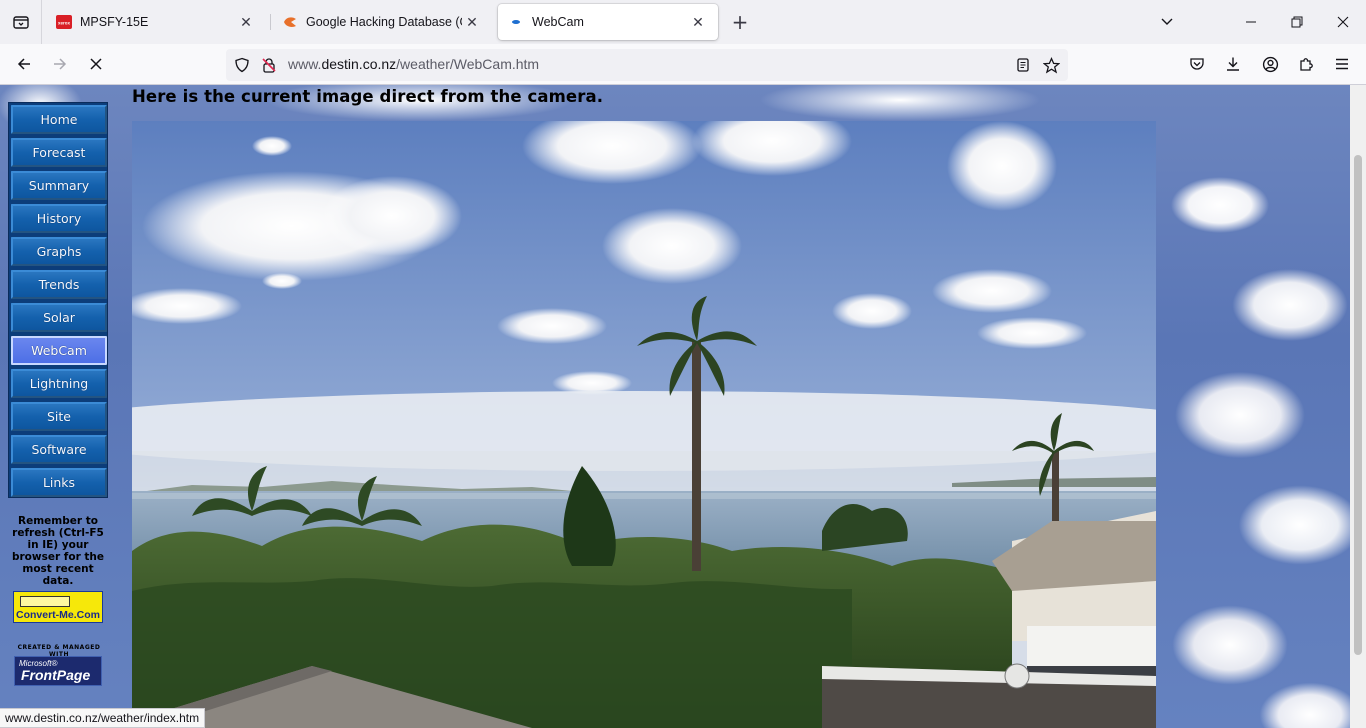  What do you see at coordinates (359, 64) in the screenshot?
I see `url-host: destin.co.nz` at bounding box center [359, 64].